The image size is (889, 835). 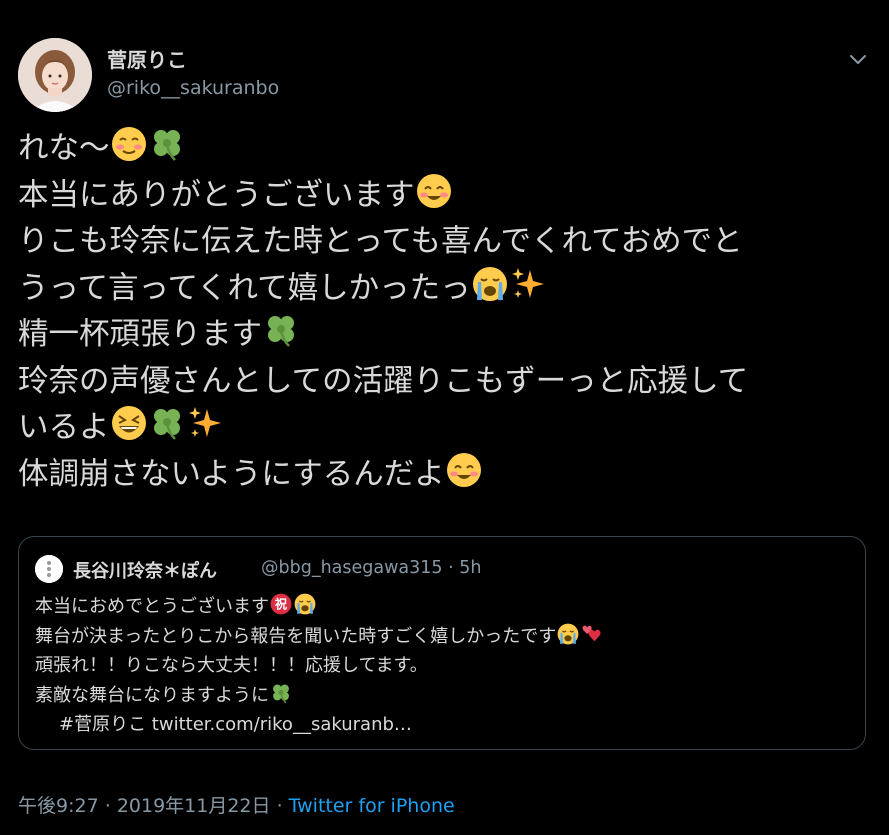 What do you see at coordinates (244, 288) in the screenshot?
I see `line-text: うって言ってくれて嬉しかったっ` at bounding box center [244, 288].